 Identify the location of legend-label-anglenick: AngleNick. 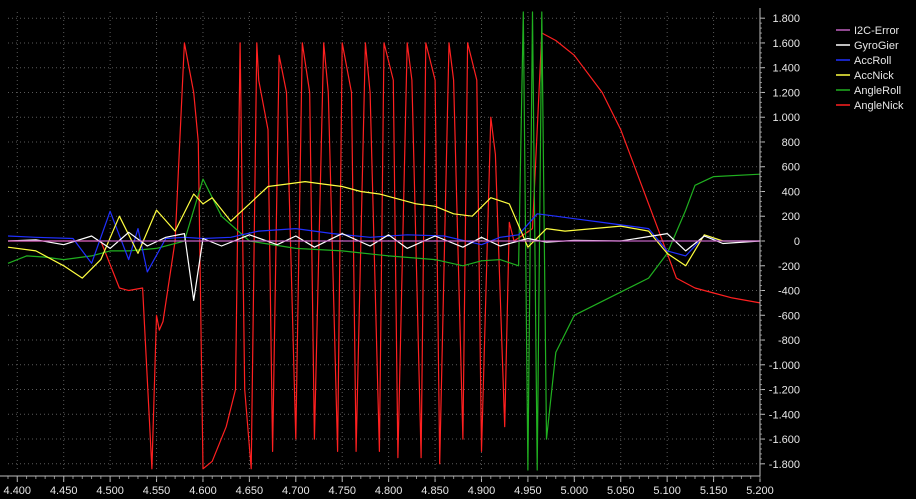
(879, 106).